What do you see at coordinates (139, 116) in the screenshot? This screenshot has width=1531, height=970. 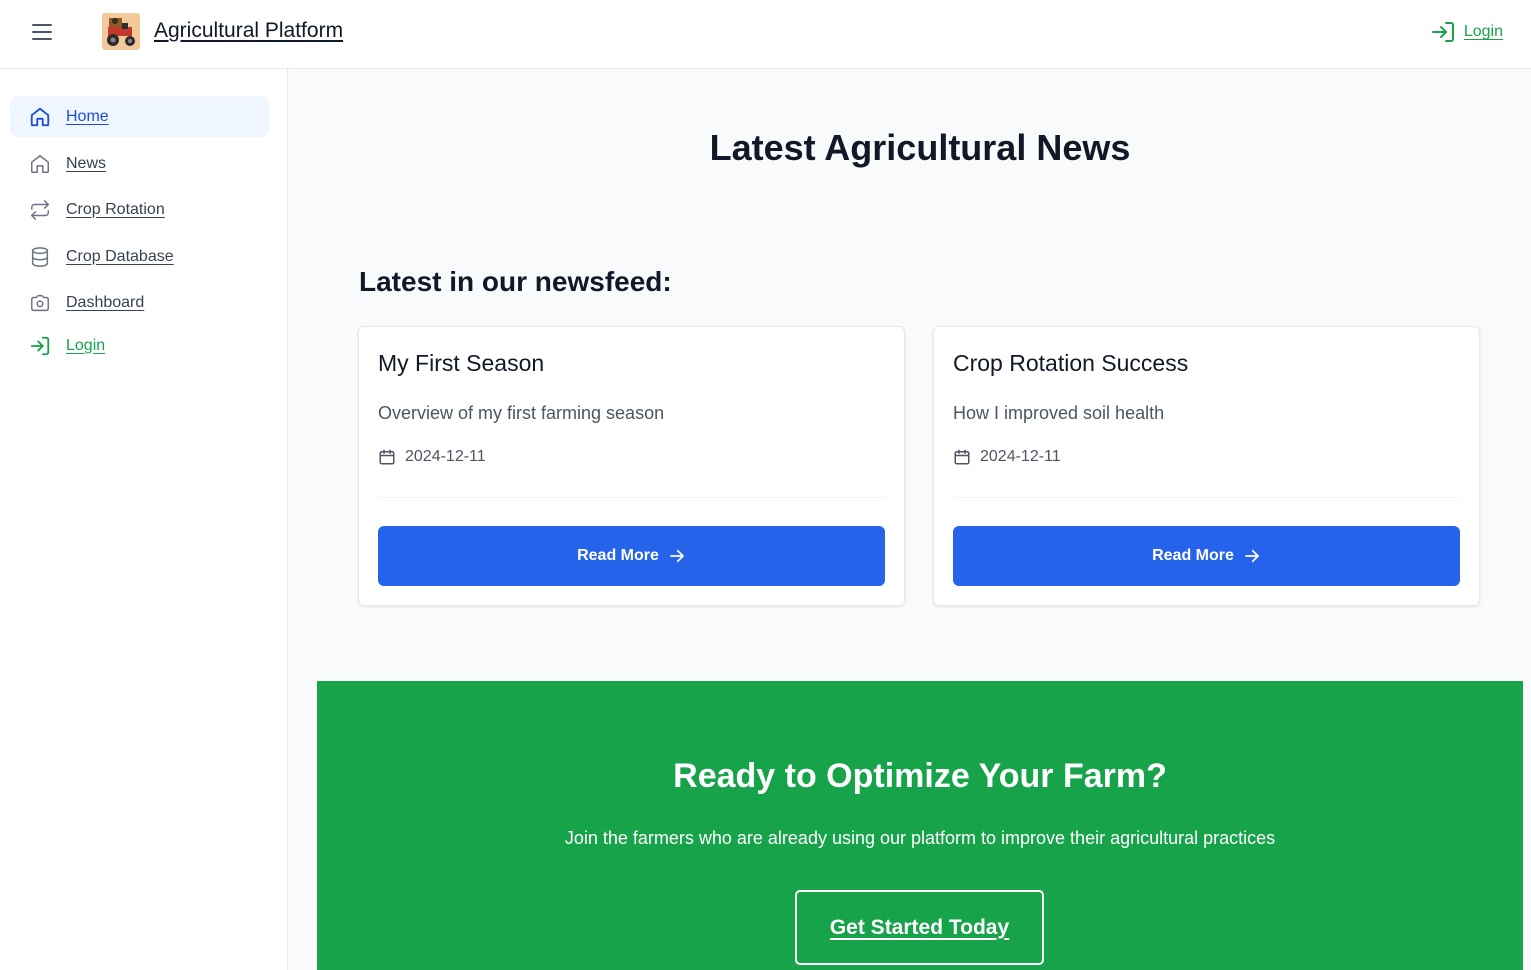 I see `sidebar-item-home: Home` at bounding box center [139, 116].